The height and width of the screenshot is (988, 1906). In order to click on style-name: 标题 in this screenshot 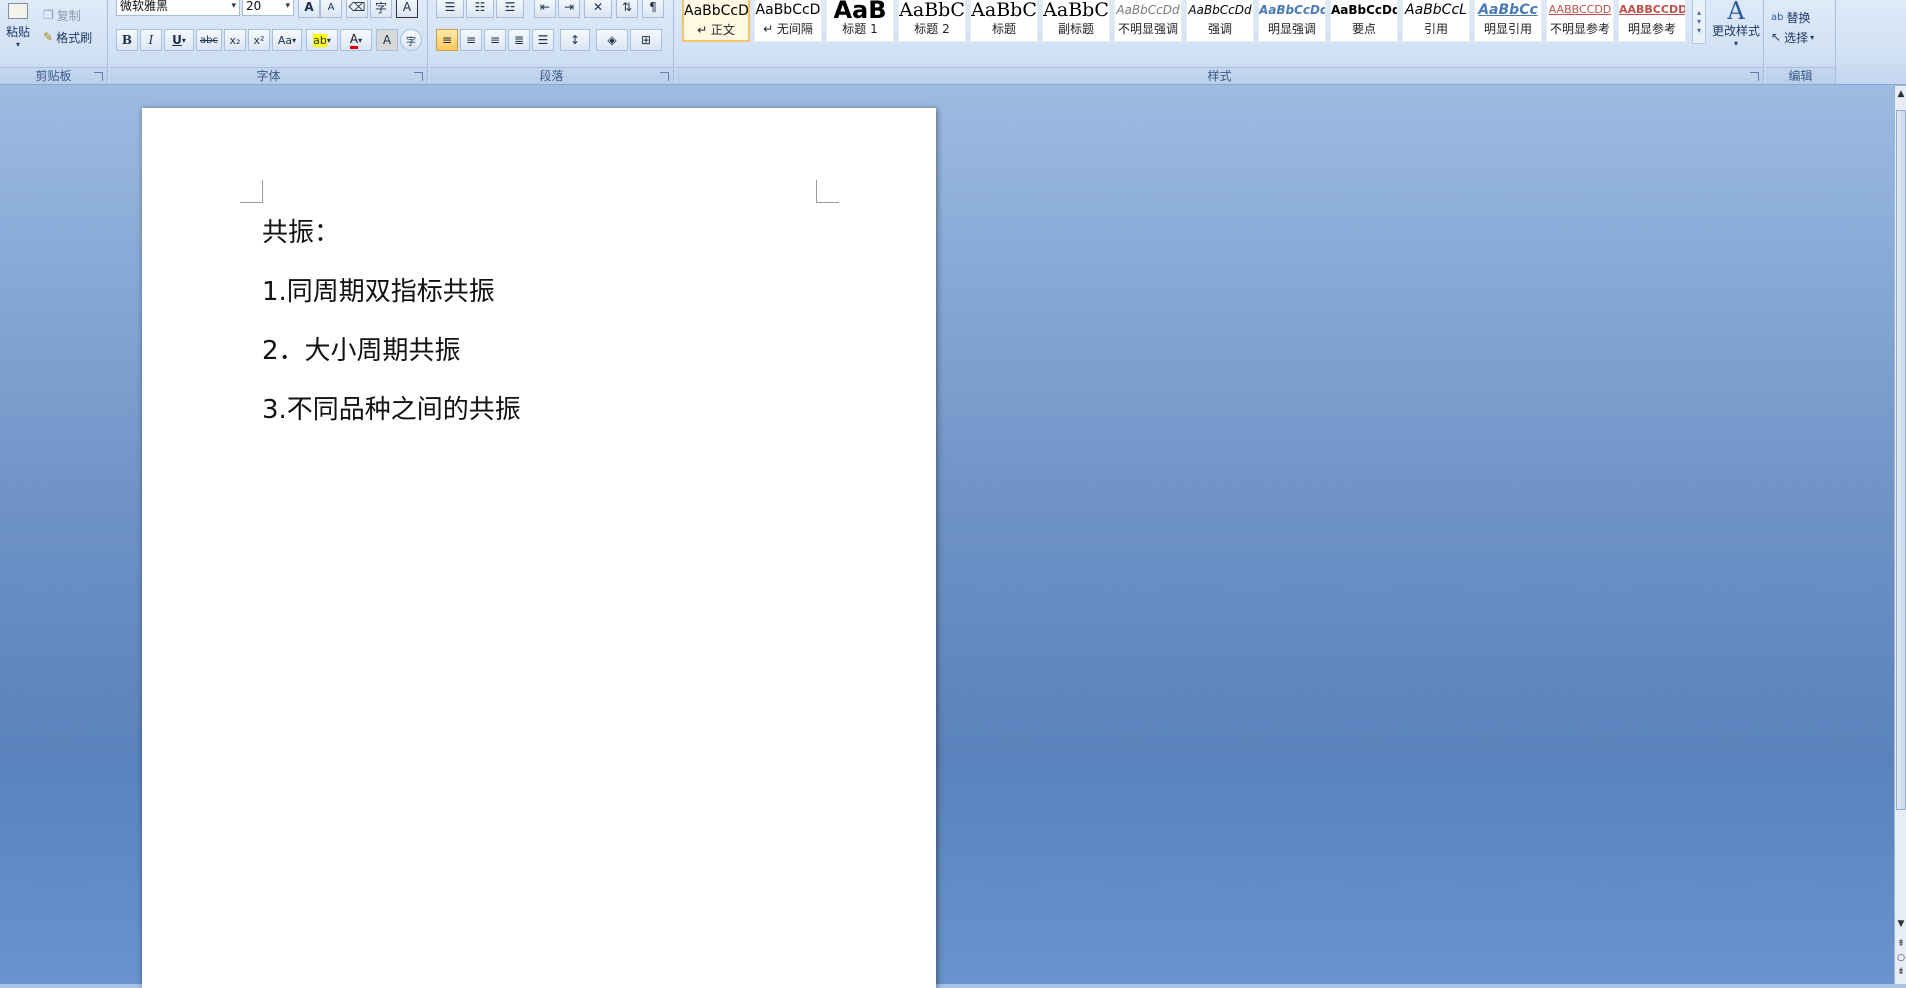, I will do `click(1003, 29)`.